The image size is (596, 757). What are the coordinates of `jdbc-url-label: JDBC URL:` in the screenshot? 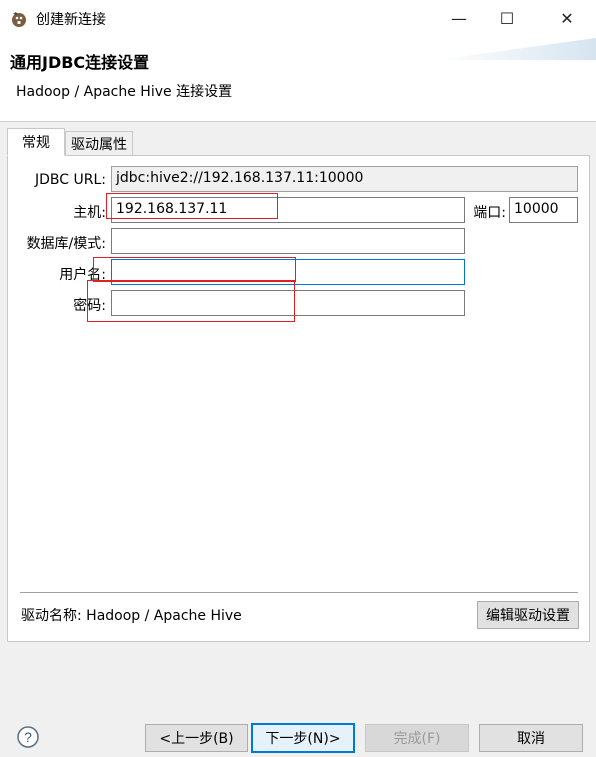 It's located at (70, 180).